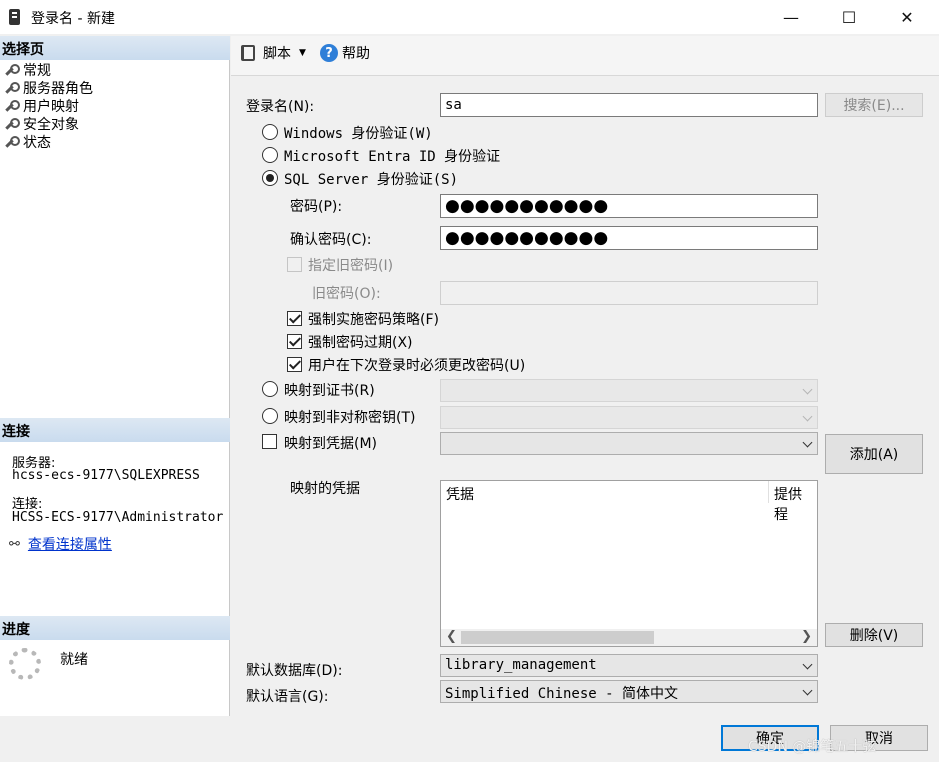  What do you see at coordinates (346, 294) in the screenshot?
I see `old-password-label: 旧密码(O):` at bounding box center [346, 294].